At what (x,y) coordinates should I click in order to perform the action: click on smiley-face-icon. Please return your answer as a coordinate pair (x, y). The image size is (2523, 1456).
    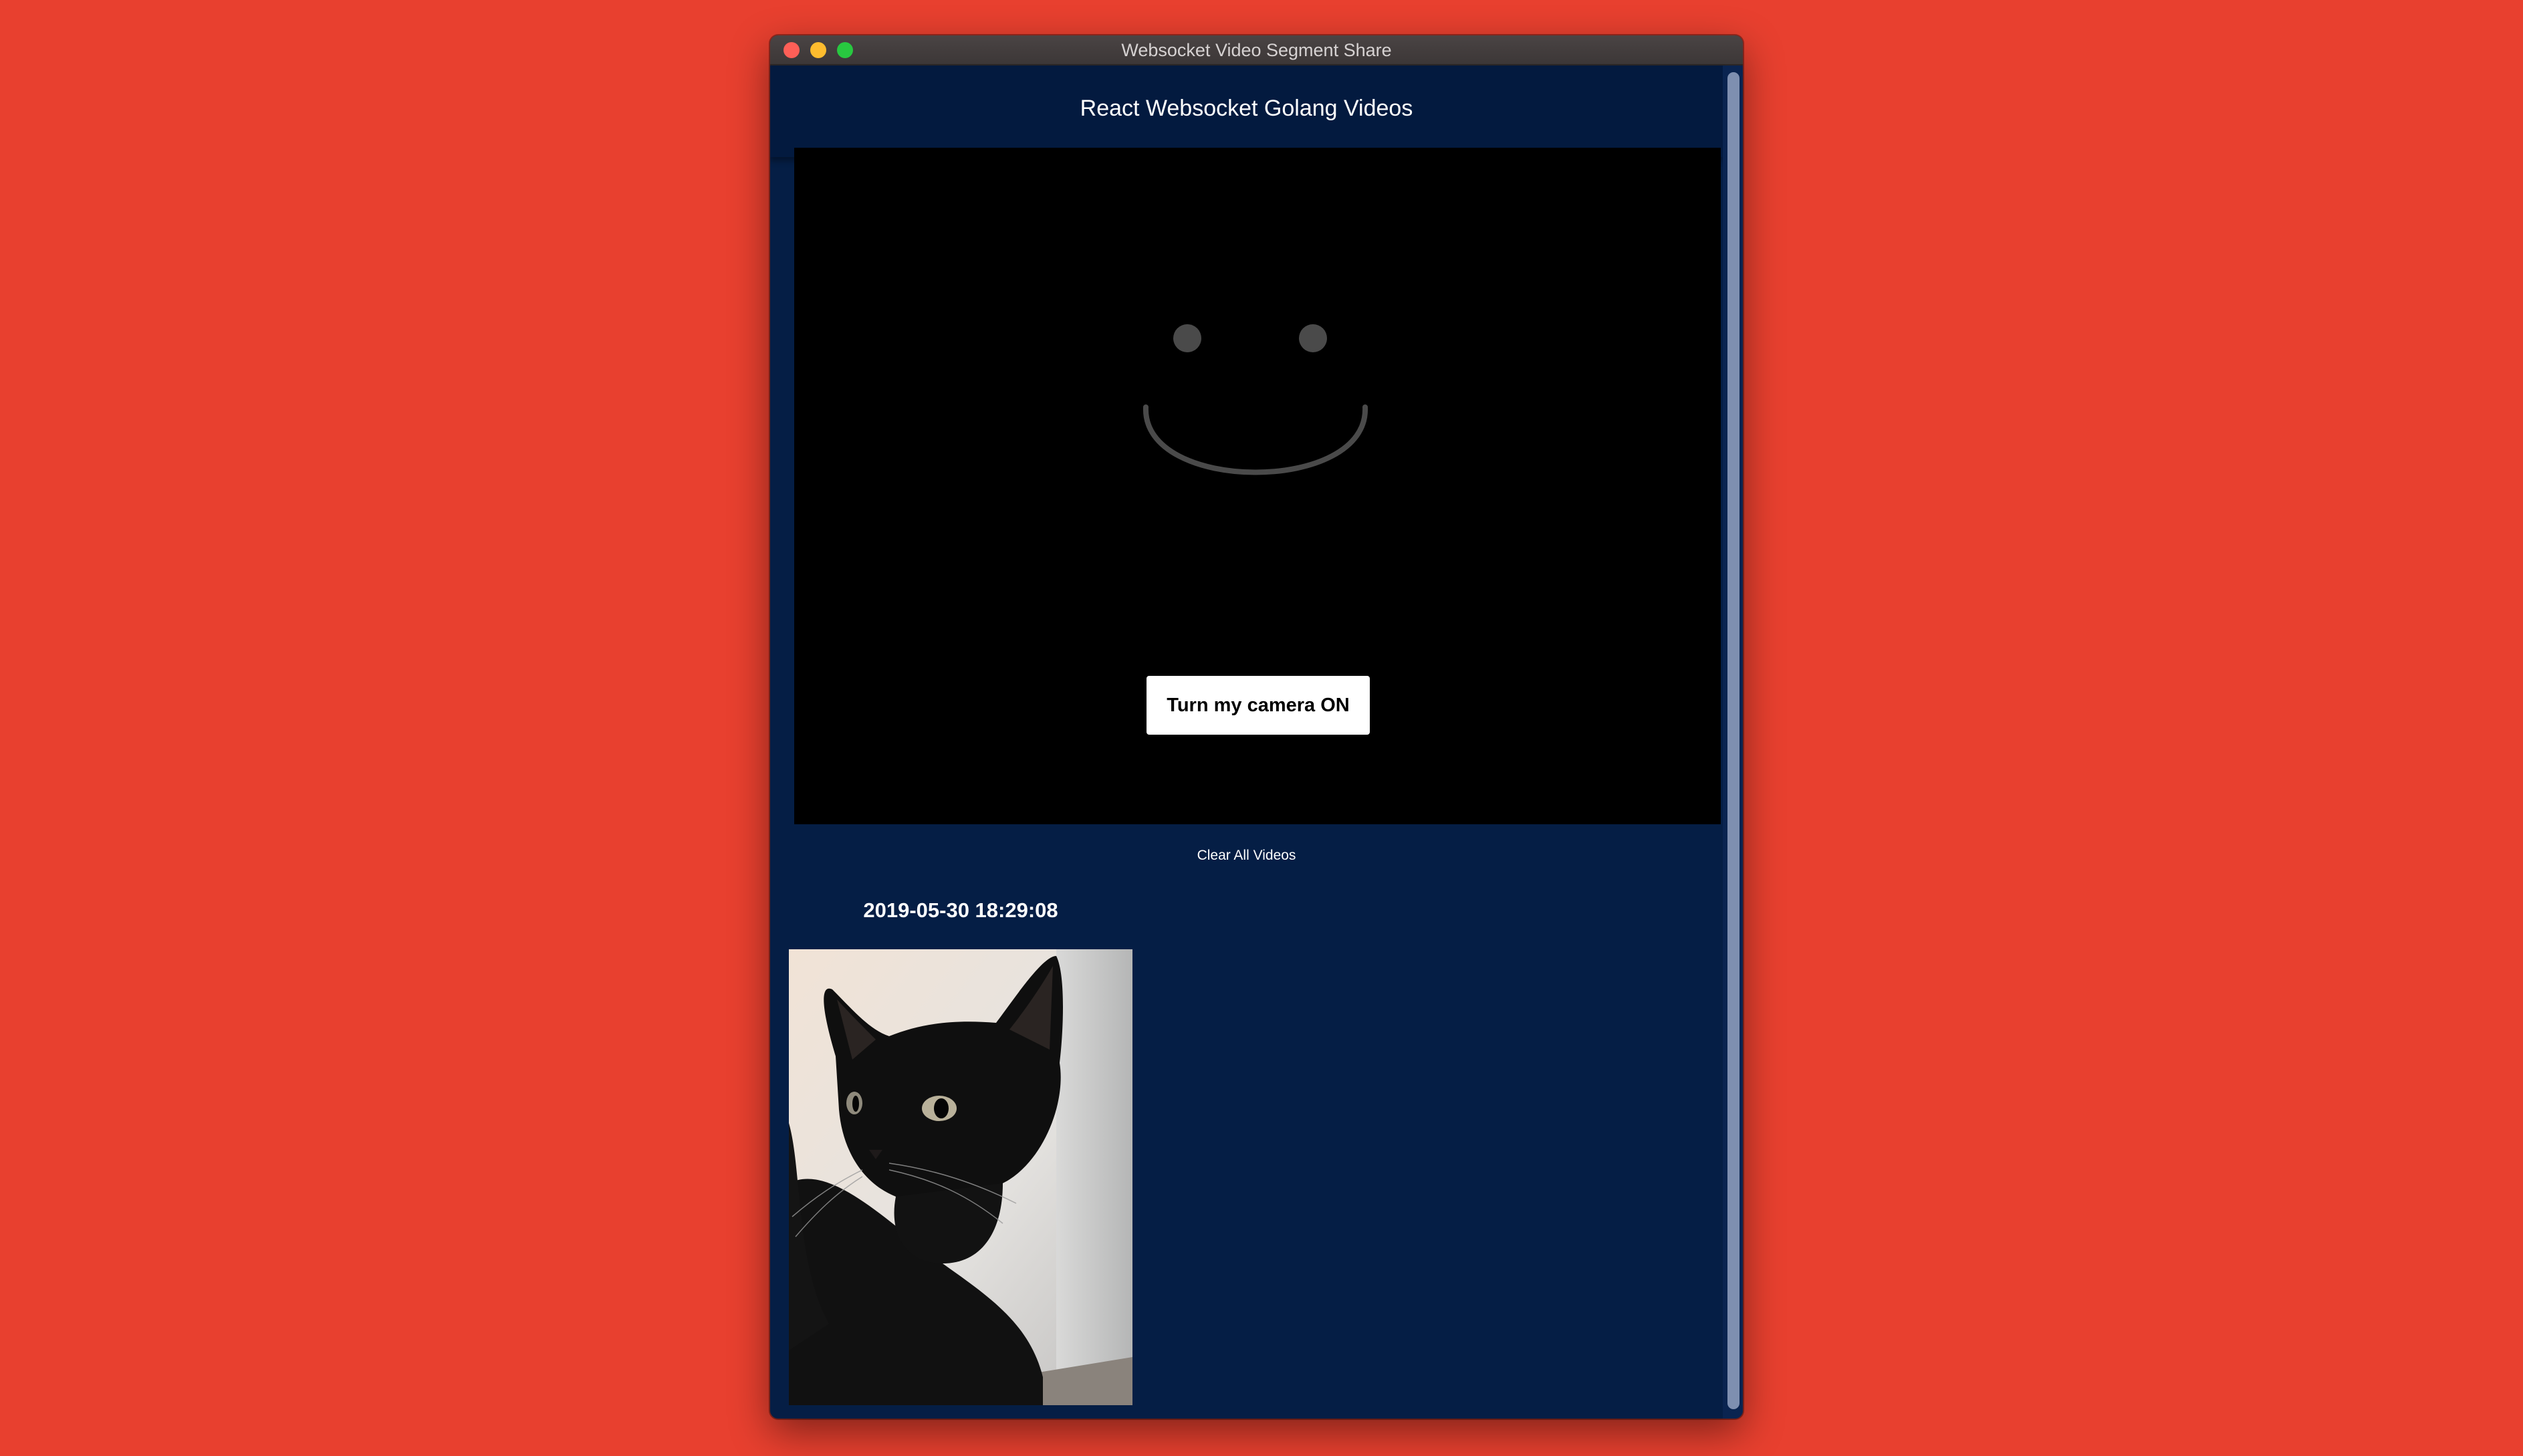
    Looking at the image, I should click on (1256, 399).